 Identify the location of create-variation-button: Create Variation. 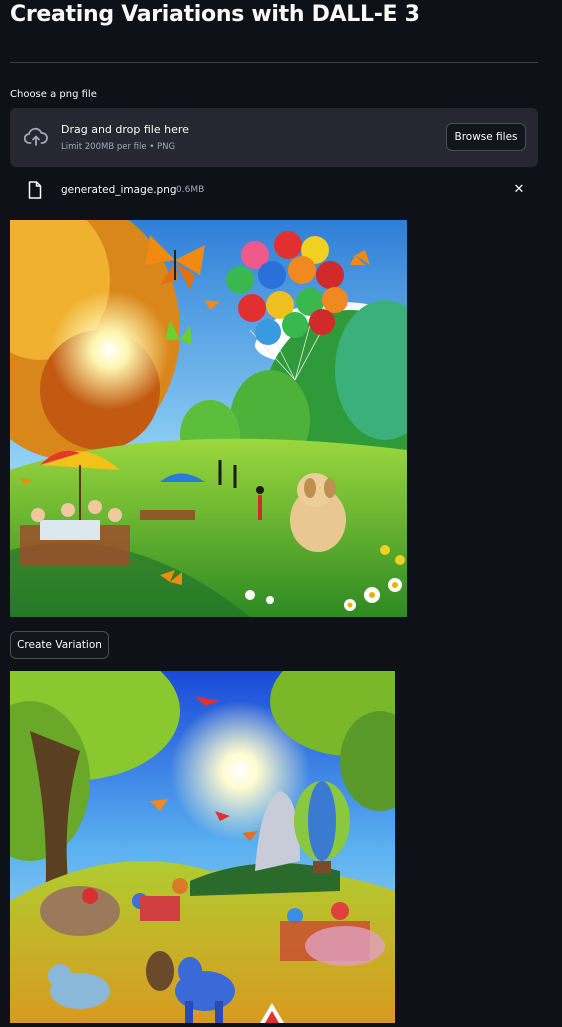
(59, 645).